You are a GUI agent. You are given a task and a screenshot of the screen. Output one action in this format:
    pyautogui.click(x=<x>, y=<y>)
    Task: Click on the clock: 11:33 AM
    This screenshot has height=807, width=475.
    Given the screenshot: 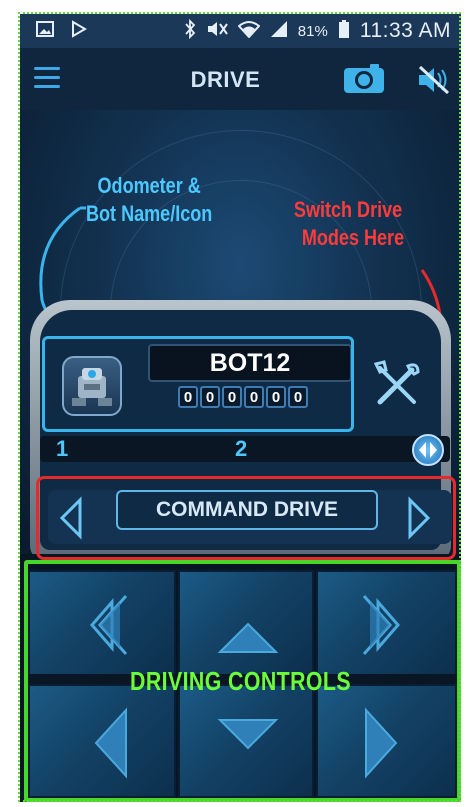 What is the action you would take?
    pyautogui.click(x=405, y=30)
    